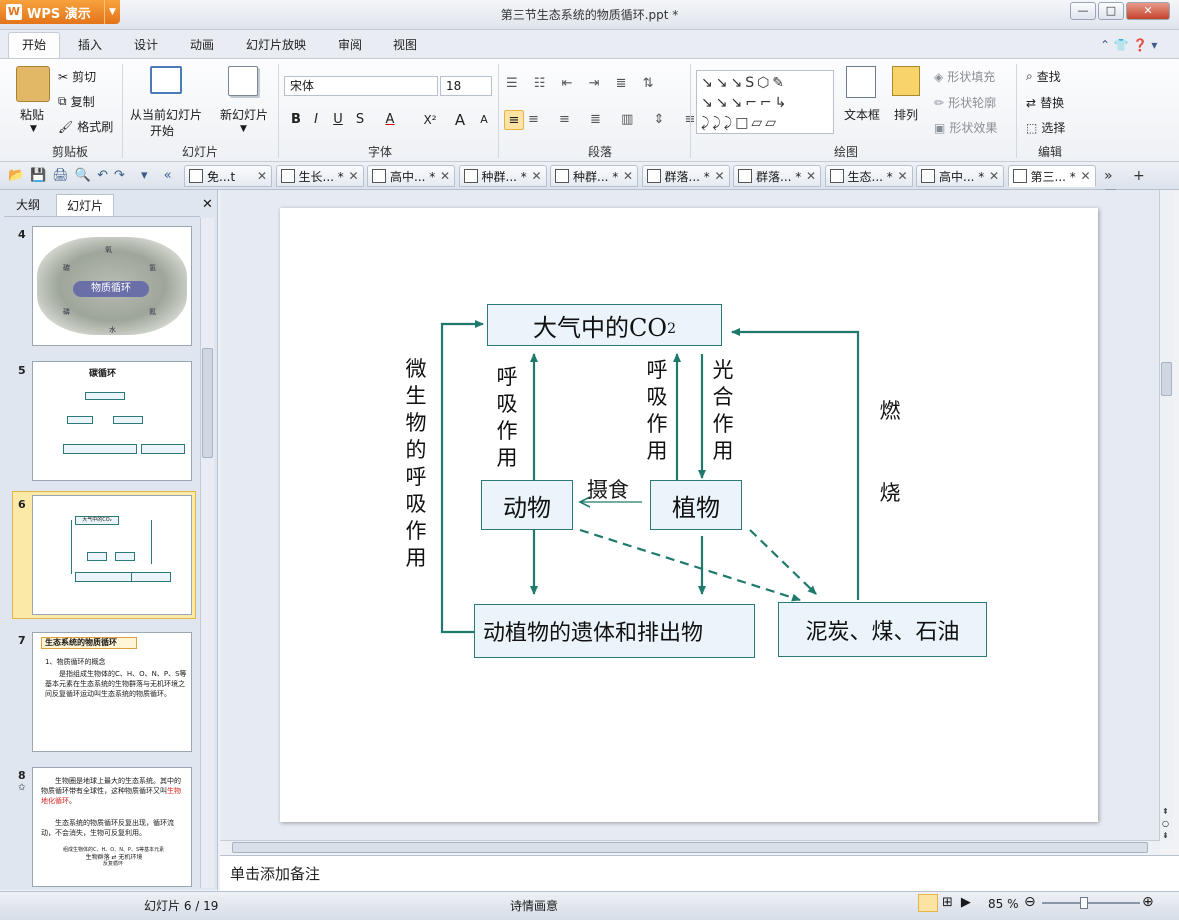 Image resolution: width=1179 pixels, height=920 pixels. Describe the element at coordinates (390, 120) in the screenshot. I see `font-color-button: A` at that location.